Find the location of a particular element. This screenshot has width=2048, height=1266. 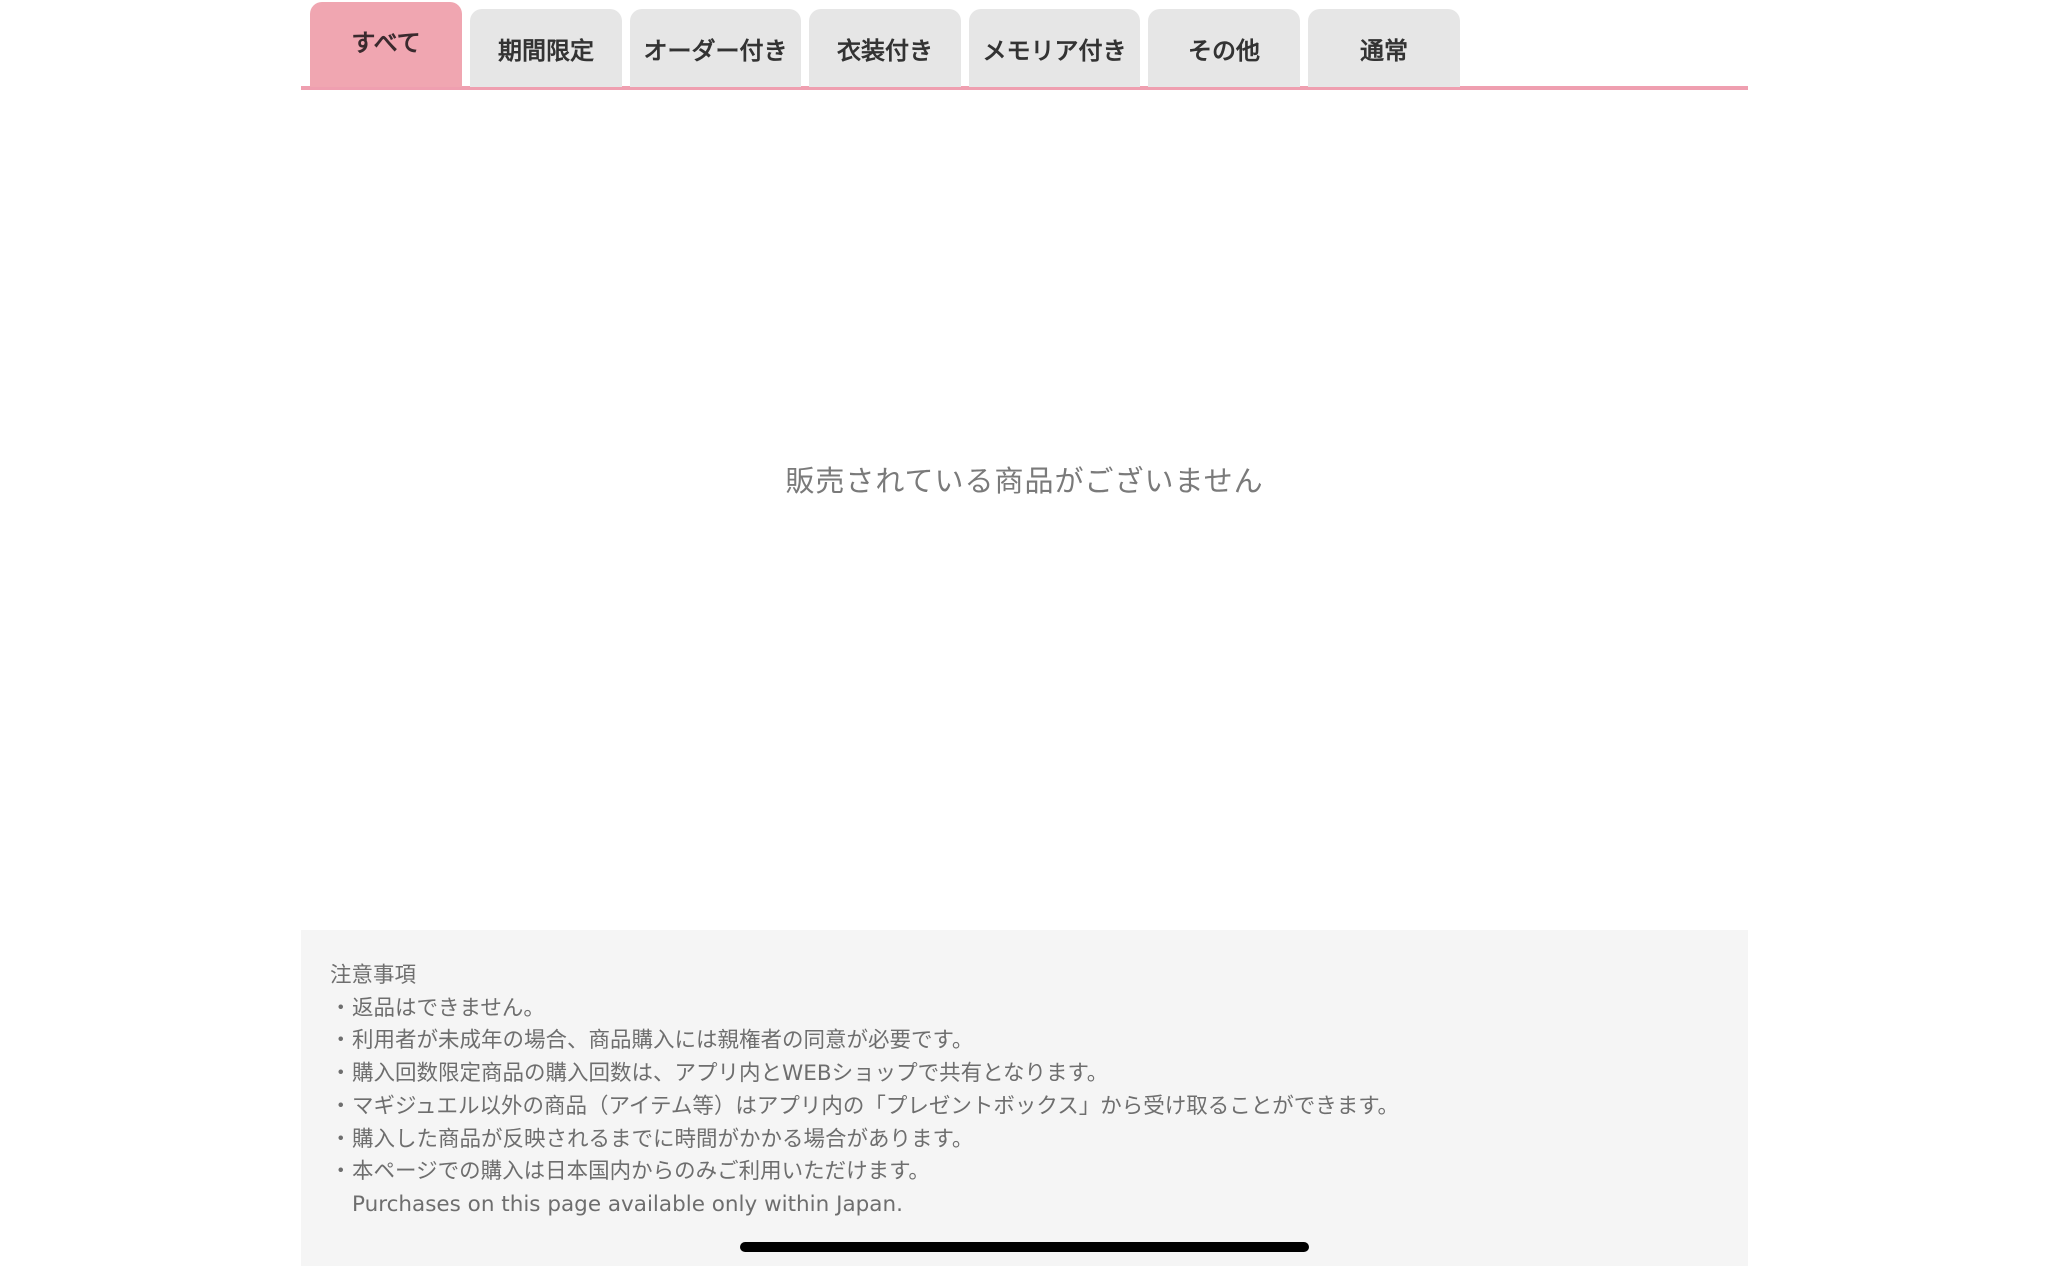

note-text: 購入した商品が反映されるまでに時間がかかる場合があります。 is located at coordinates (663, 1139).